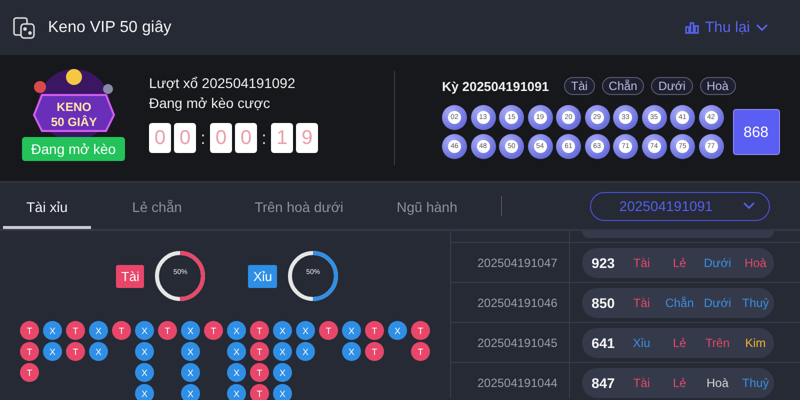 Image resolution: width=800 pixels, height=400 pixels. I want to click on status-text: Đang mở kèo cược, so click(210, 103).